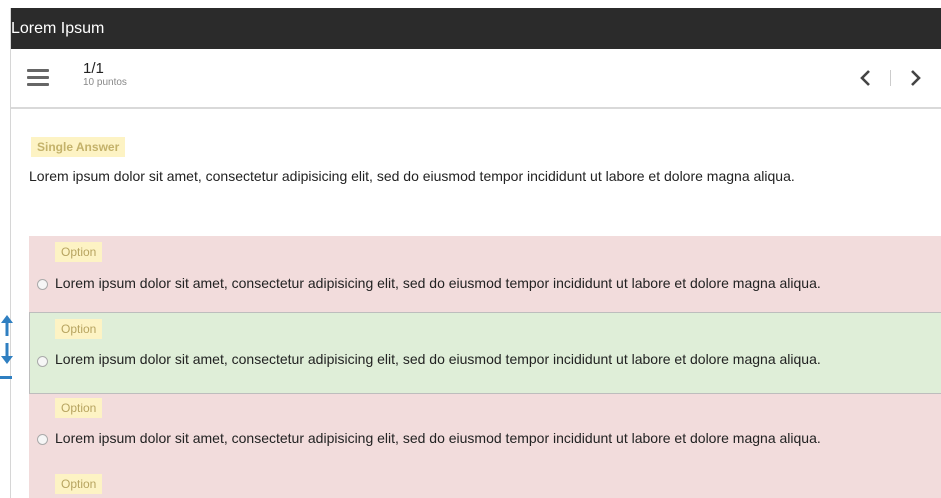  I want to click on points-label: 10 puntos, so click(105, 82).